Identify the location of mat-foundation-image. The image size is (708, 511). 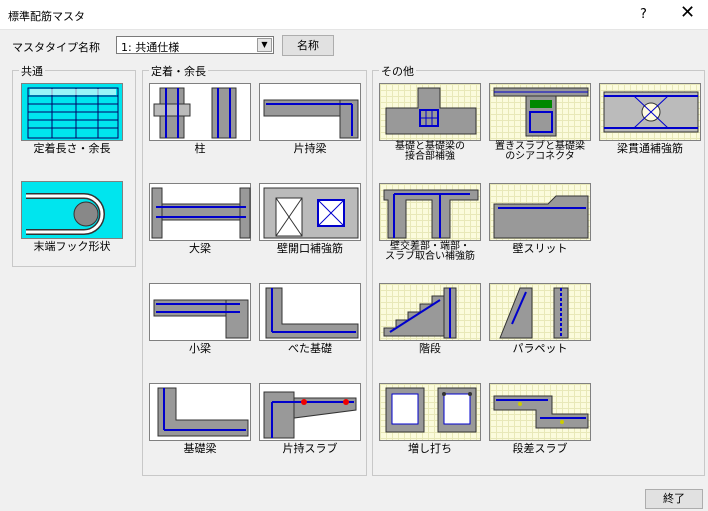
(310, 312).